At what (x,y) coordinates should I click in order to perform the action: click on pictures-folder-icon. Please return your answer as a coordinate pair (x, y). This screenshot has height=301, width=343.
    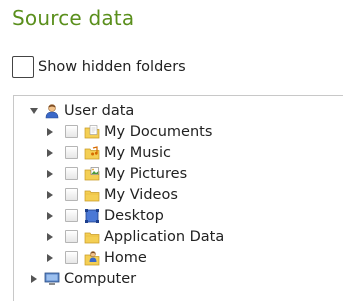
    Looking at the image, I should click on (92, 174).